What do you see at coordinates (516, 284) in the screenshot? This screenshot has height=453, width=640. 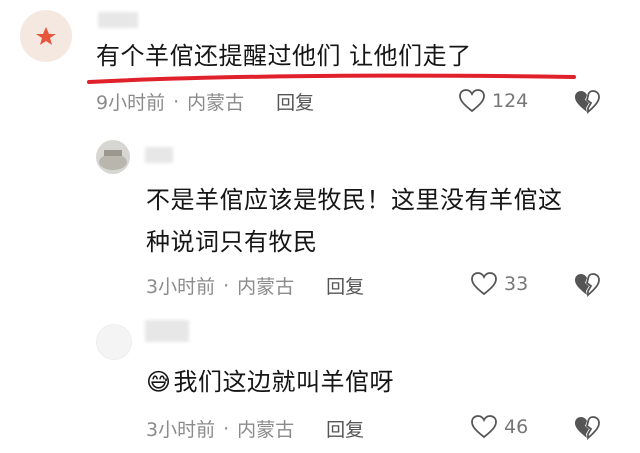 I see `like-count: 33` at bounding box center [516, 284].